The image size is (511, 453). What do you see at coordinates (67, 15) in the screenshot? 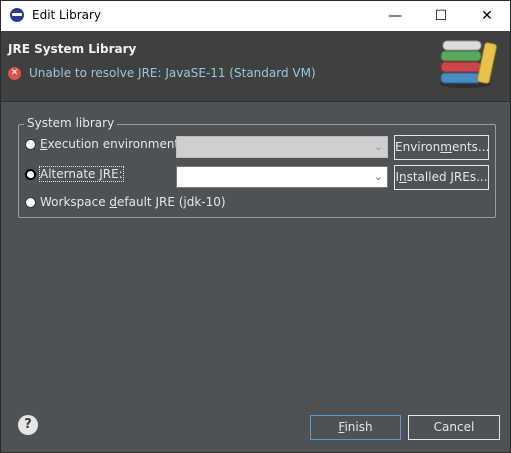
I see `window-title: Edit Library` at bounding box center [67, 15].